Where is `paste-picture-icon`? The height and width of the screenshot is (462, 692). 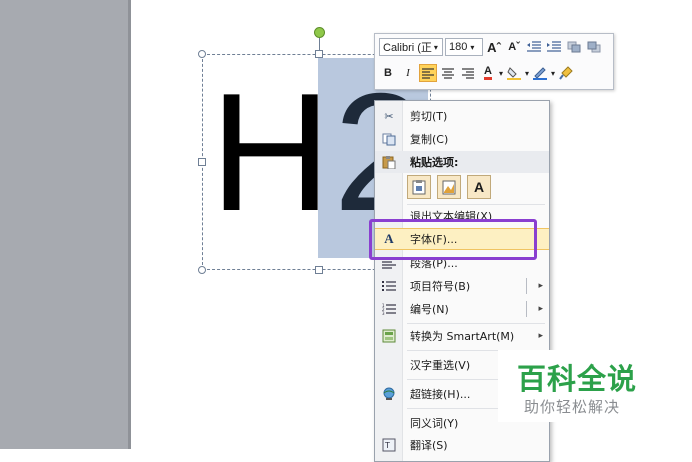
paste-picture-icon is located at coordinates (449, 187).